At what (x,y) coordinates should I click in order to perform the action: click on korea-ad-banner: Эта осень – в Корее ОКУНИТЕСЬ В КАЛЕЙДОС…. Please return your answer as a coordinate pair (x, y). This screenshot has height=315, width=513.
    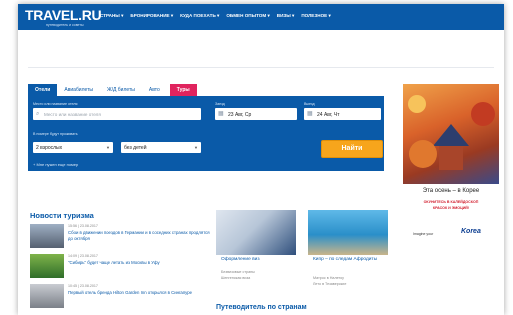
    Looking at the image, I should click on (451, 164).